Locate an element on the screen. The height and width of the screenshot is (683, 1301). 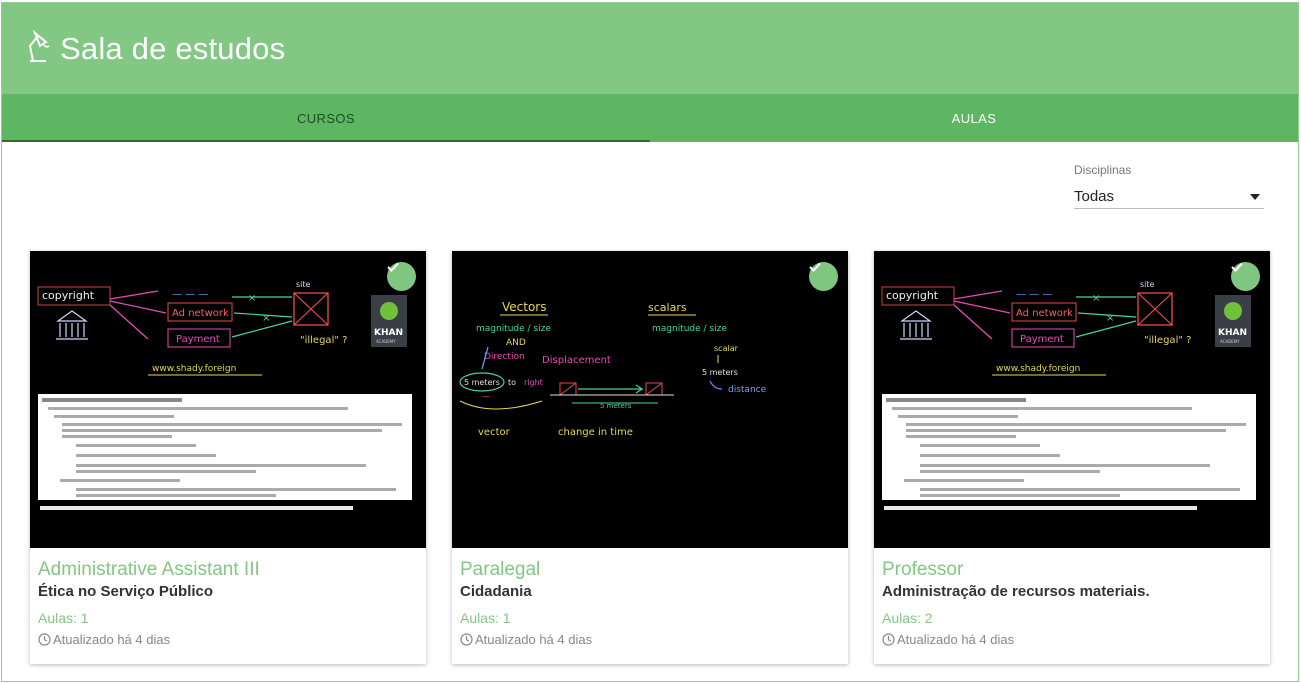
thumb-text: scalars is located at coordinates (667, 307).